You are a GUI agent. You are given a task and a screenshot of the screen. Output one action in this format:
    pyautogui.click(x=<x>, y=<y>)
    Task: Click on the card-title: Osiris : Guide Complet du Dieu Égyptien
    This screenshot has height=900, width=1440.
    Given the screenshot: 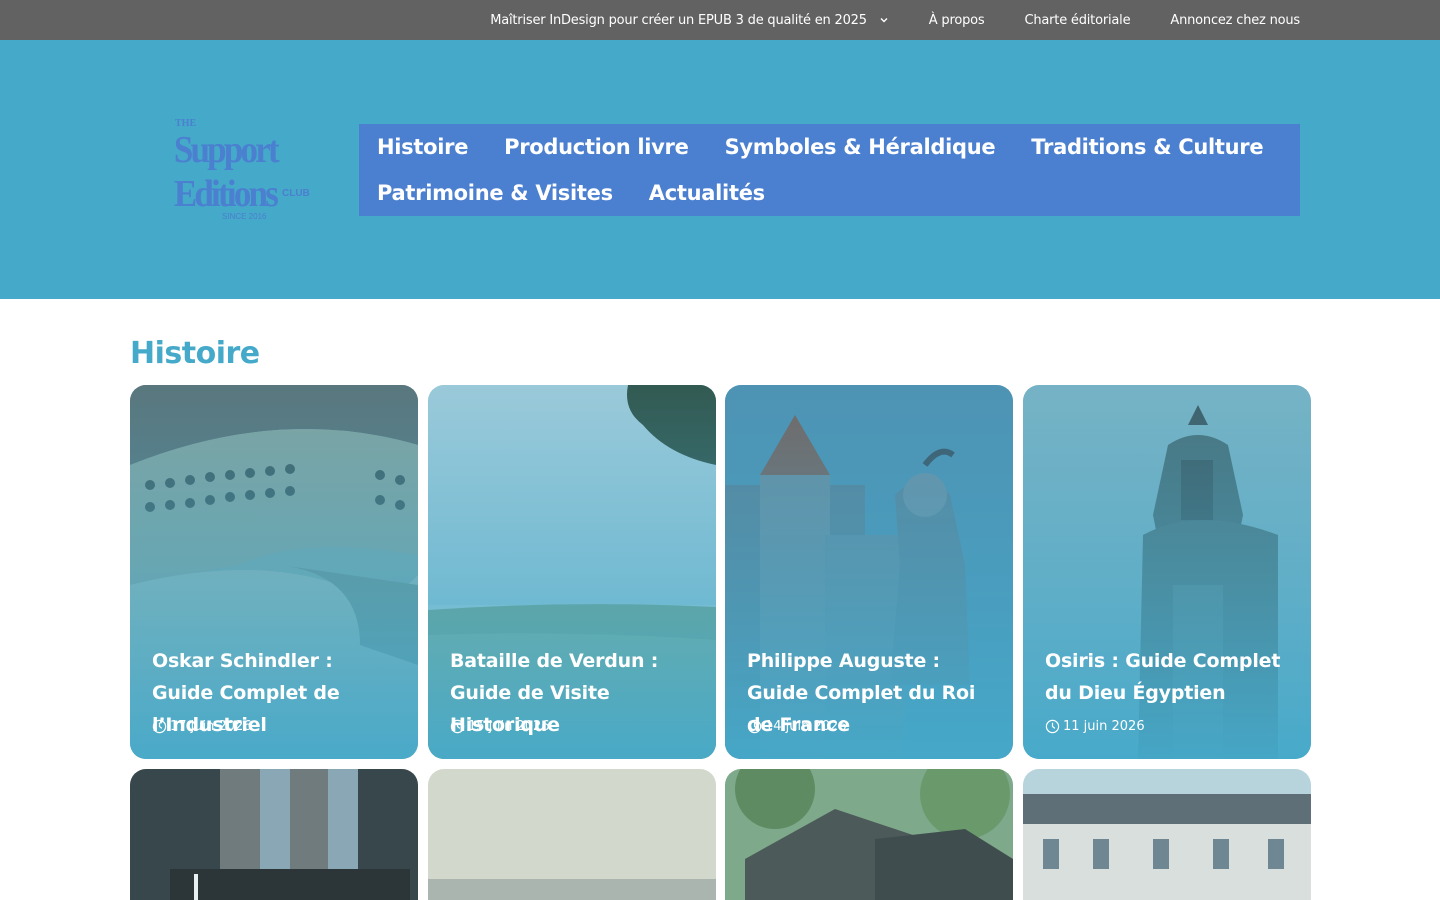 What is the action you would take?
    pyautogui.click(x=1169, y=677)
    